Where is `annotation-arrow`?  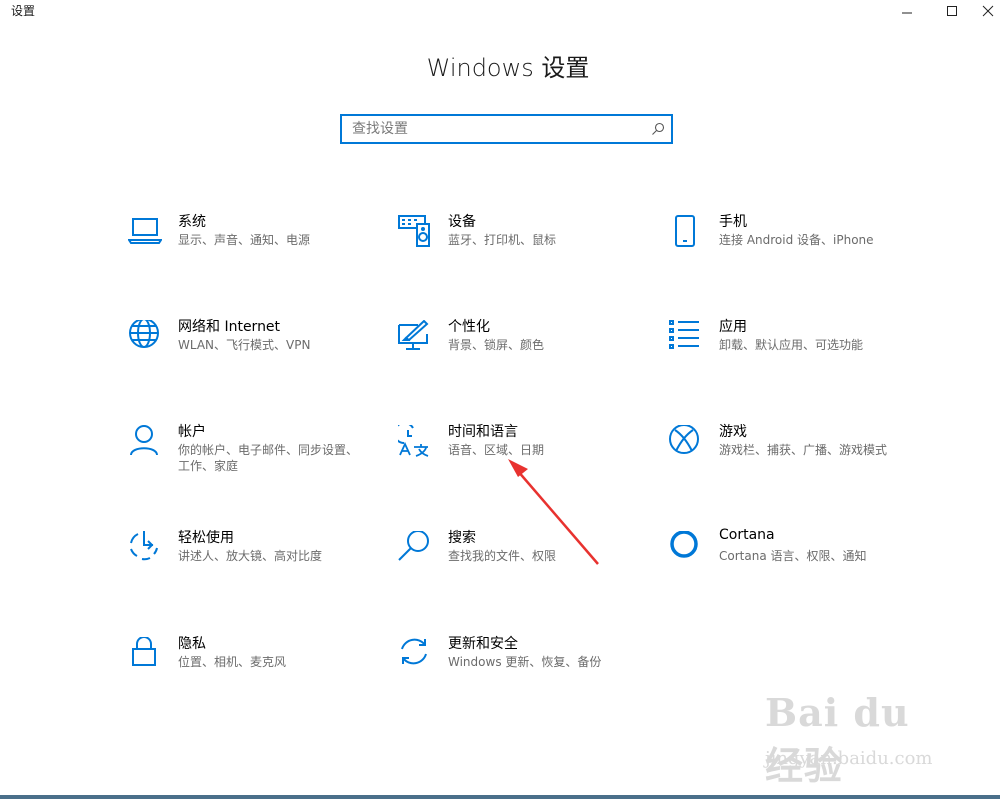
annotation-arrow is located at coordinates (553, 512).